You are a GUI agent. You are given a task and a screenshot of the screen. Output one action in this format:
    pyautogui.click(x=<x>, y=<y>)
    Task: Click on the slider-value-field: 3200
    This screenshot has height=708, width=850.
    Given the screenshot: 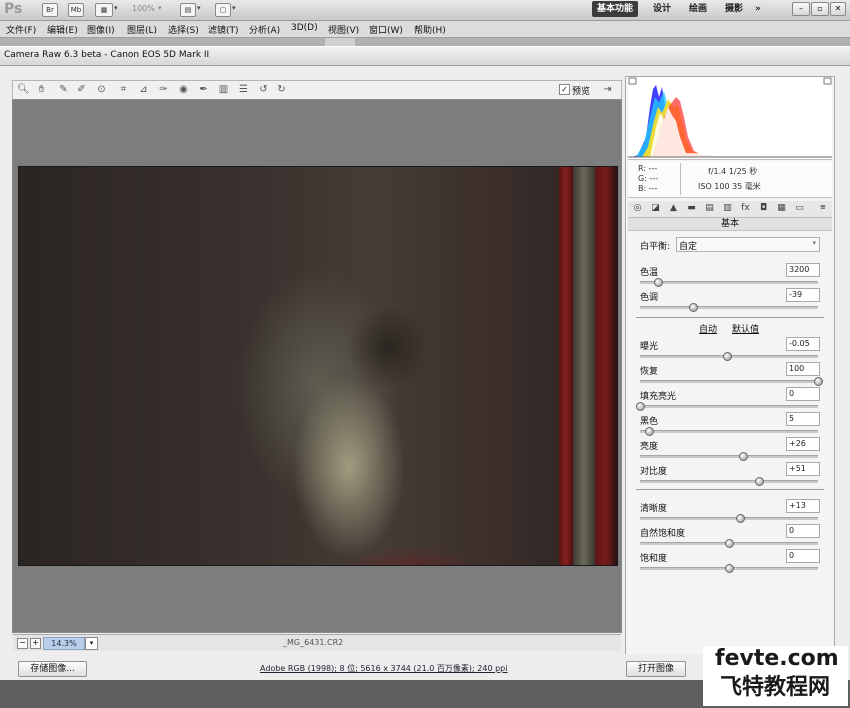 What is the action you would take?
    pyautogui.click(x=803, y=270)
    